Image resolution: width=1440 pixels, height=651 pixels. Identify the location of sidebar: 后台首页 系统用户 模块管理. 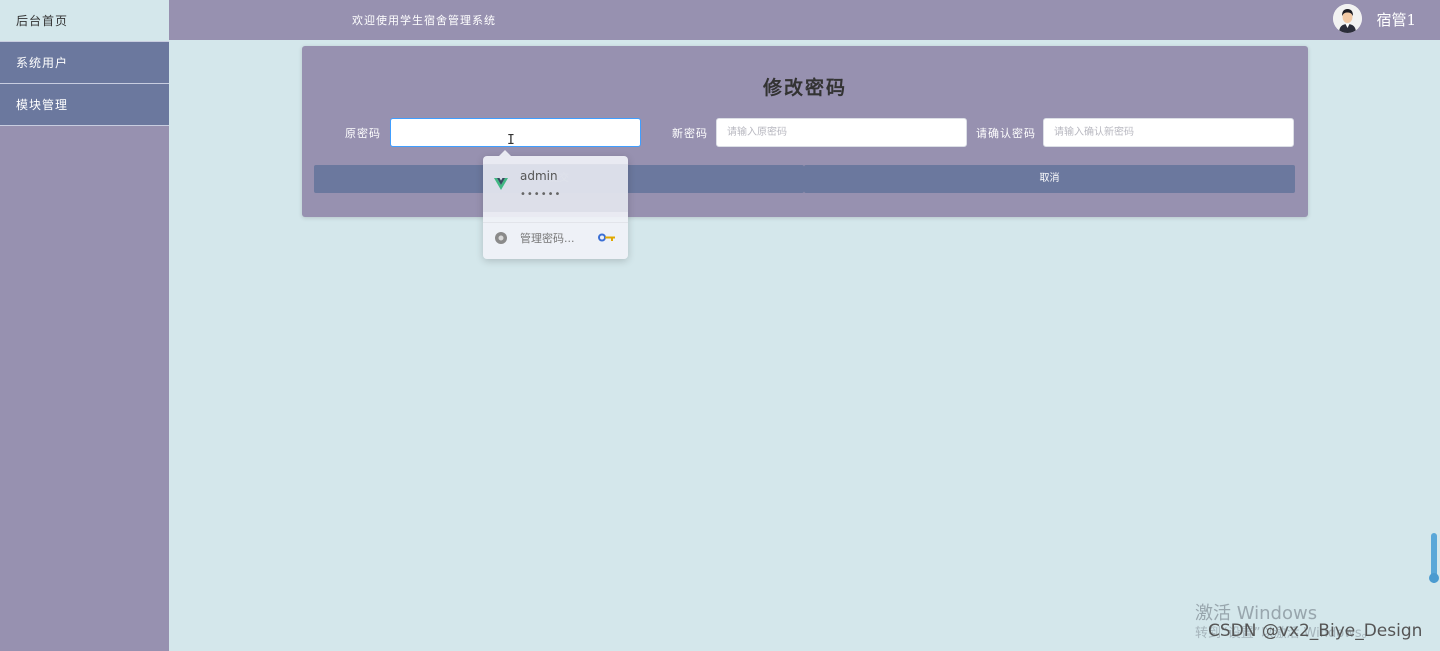
(84, 325).